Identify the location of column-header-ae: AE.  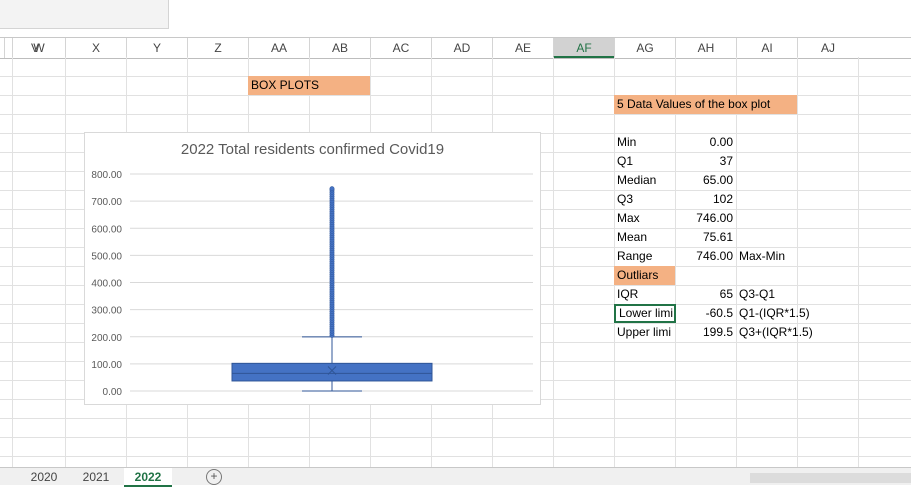
(522, 48).